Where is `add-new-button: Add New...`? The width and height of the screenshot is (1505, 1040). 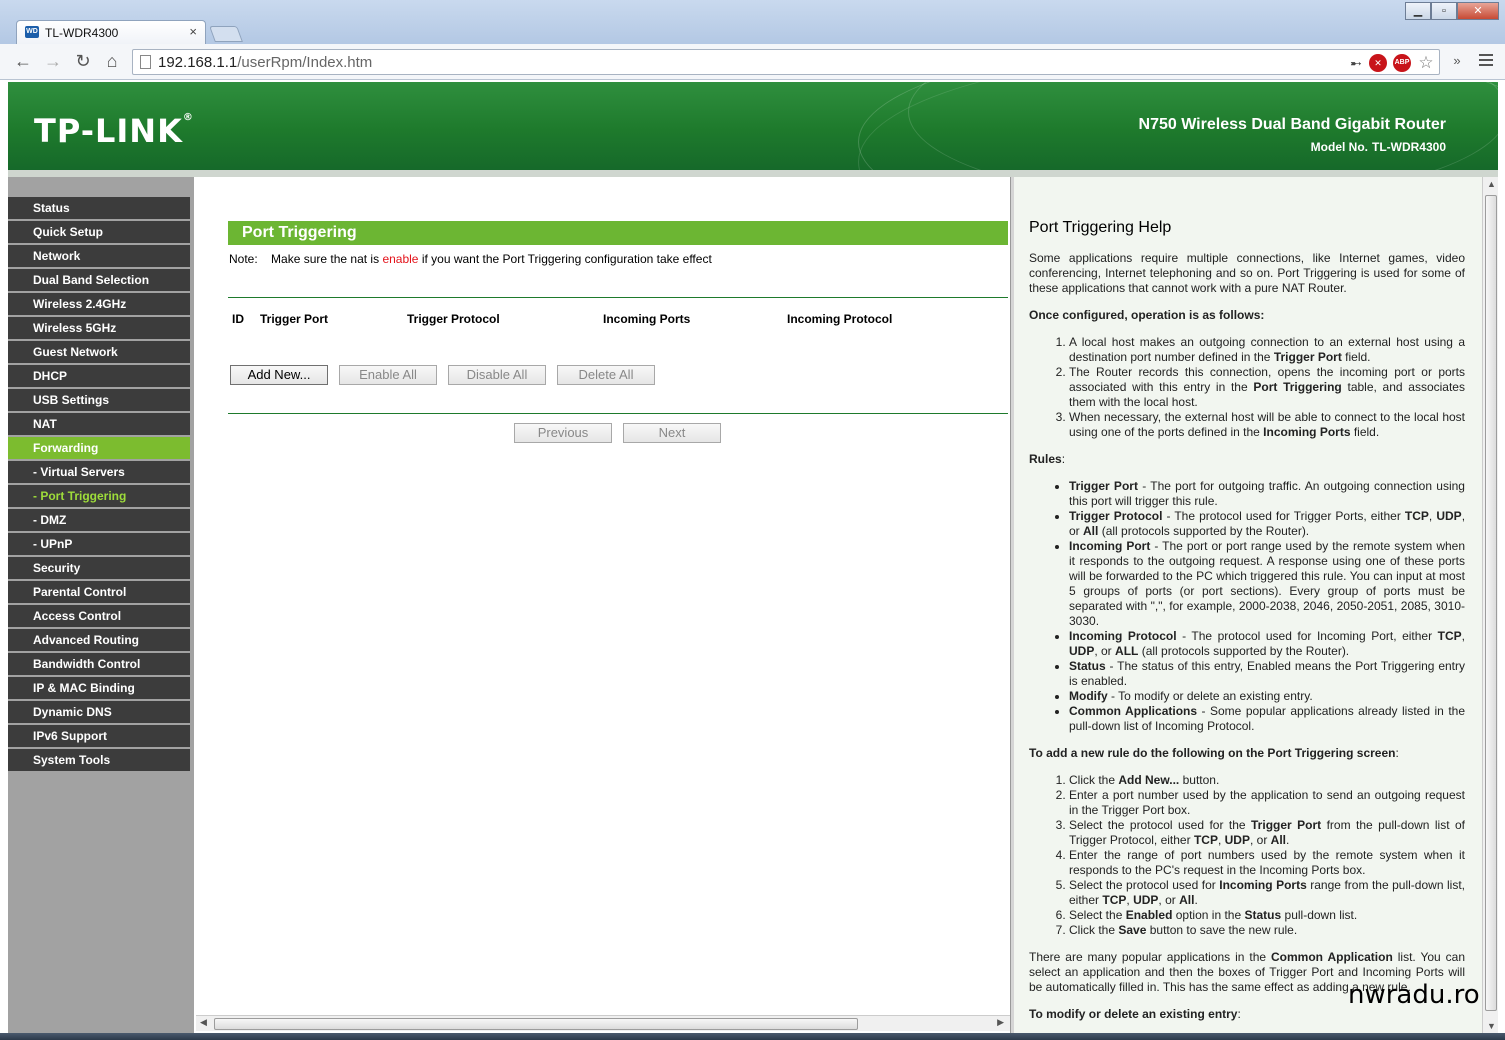 add-new-button: Add New... is located at coordinates (279, 375).